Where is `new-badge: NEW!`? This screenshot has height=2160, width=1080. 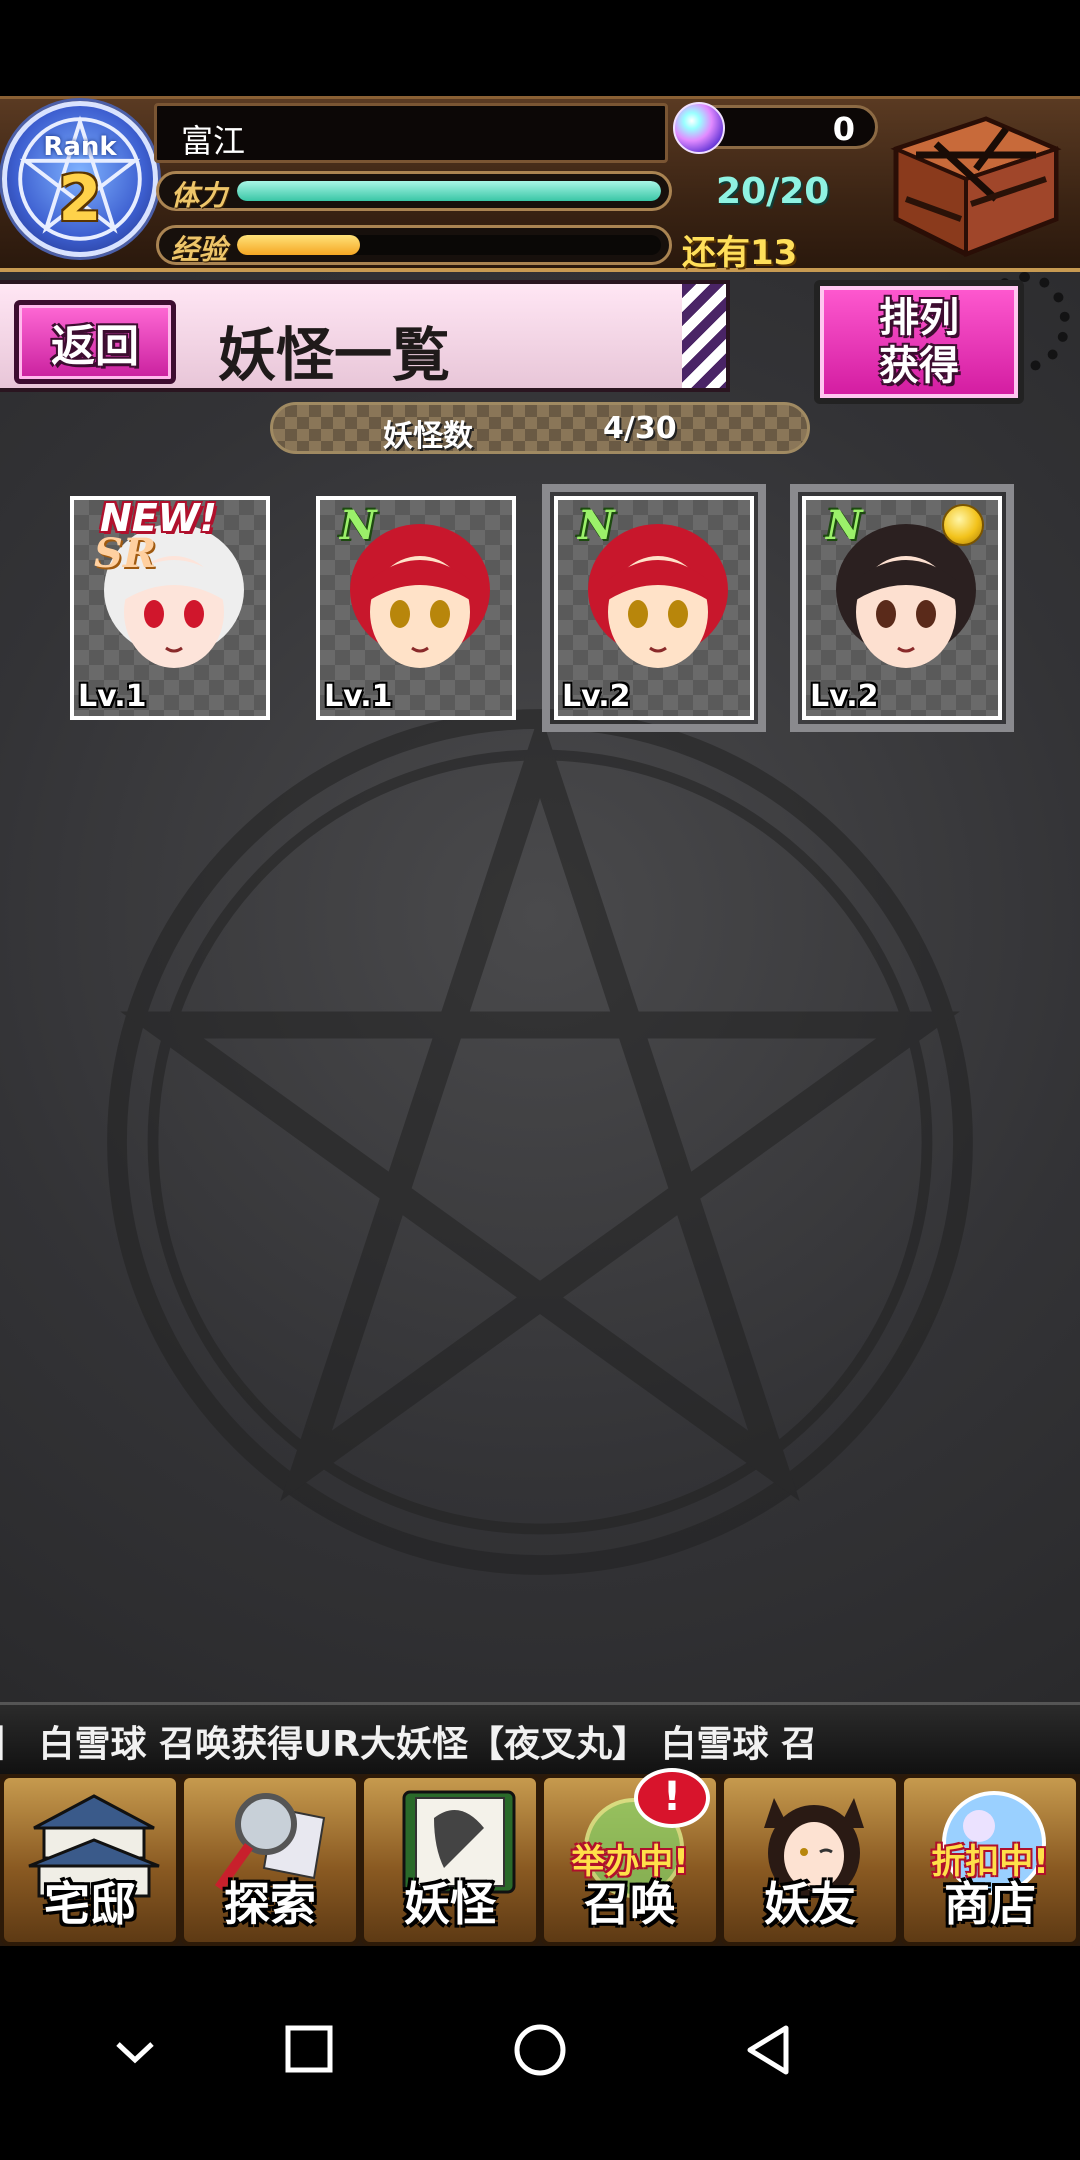
new-badge: NEW! is located at coordinates (159, 518).